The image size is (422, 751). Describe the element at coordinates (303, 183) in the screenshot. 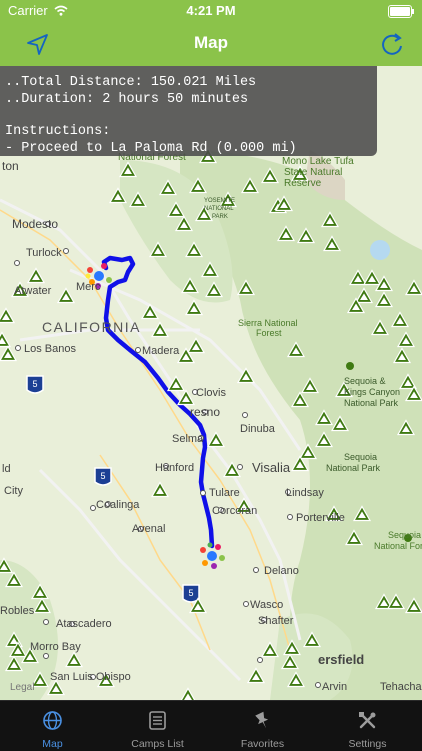

I see `label-reserve: Reserve` at that location.